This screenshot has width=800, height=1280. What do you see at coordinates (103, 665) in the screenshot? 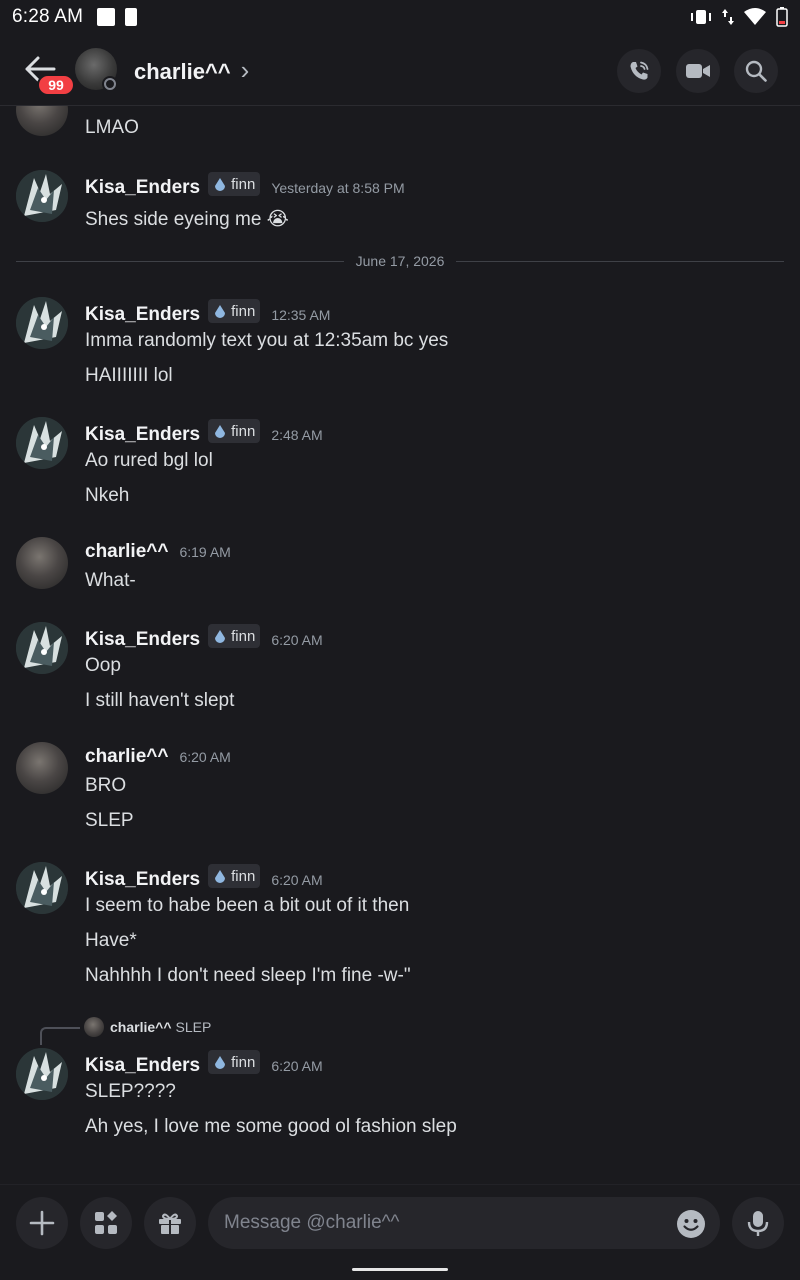
I see `message-text: Oop` at bounding box center [103, 665].